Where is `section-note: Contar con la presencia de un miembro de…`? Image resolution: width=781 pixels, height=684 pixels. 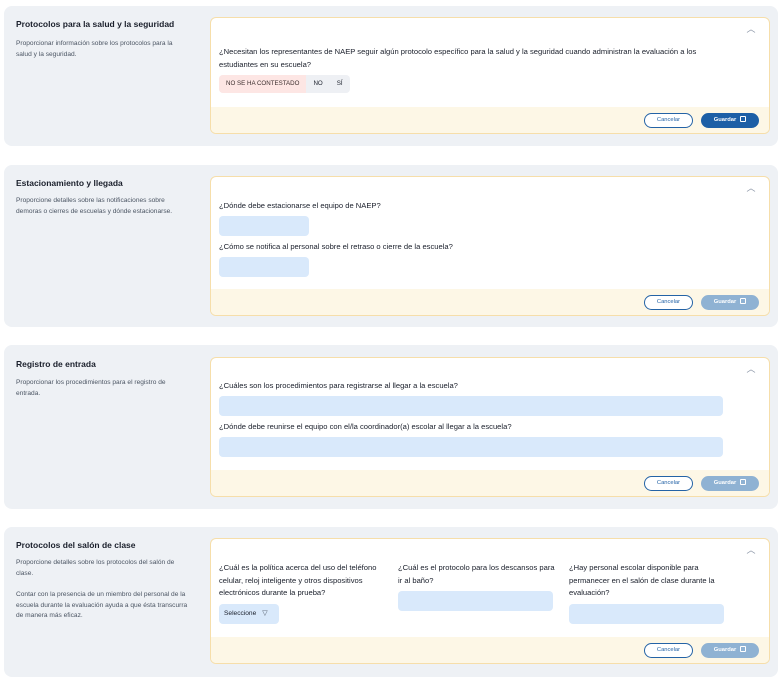
section-note: Contar con la presencia de un miembro de… is located at coordinates (102, 605).